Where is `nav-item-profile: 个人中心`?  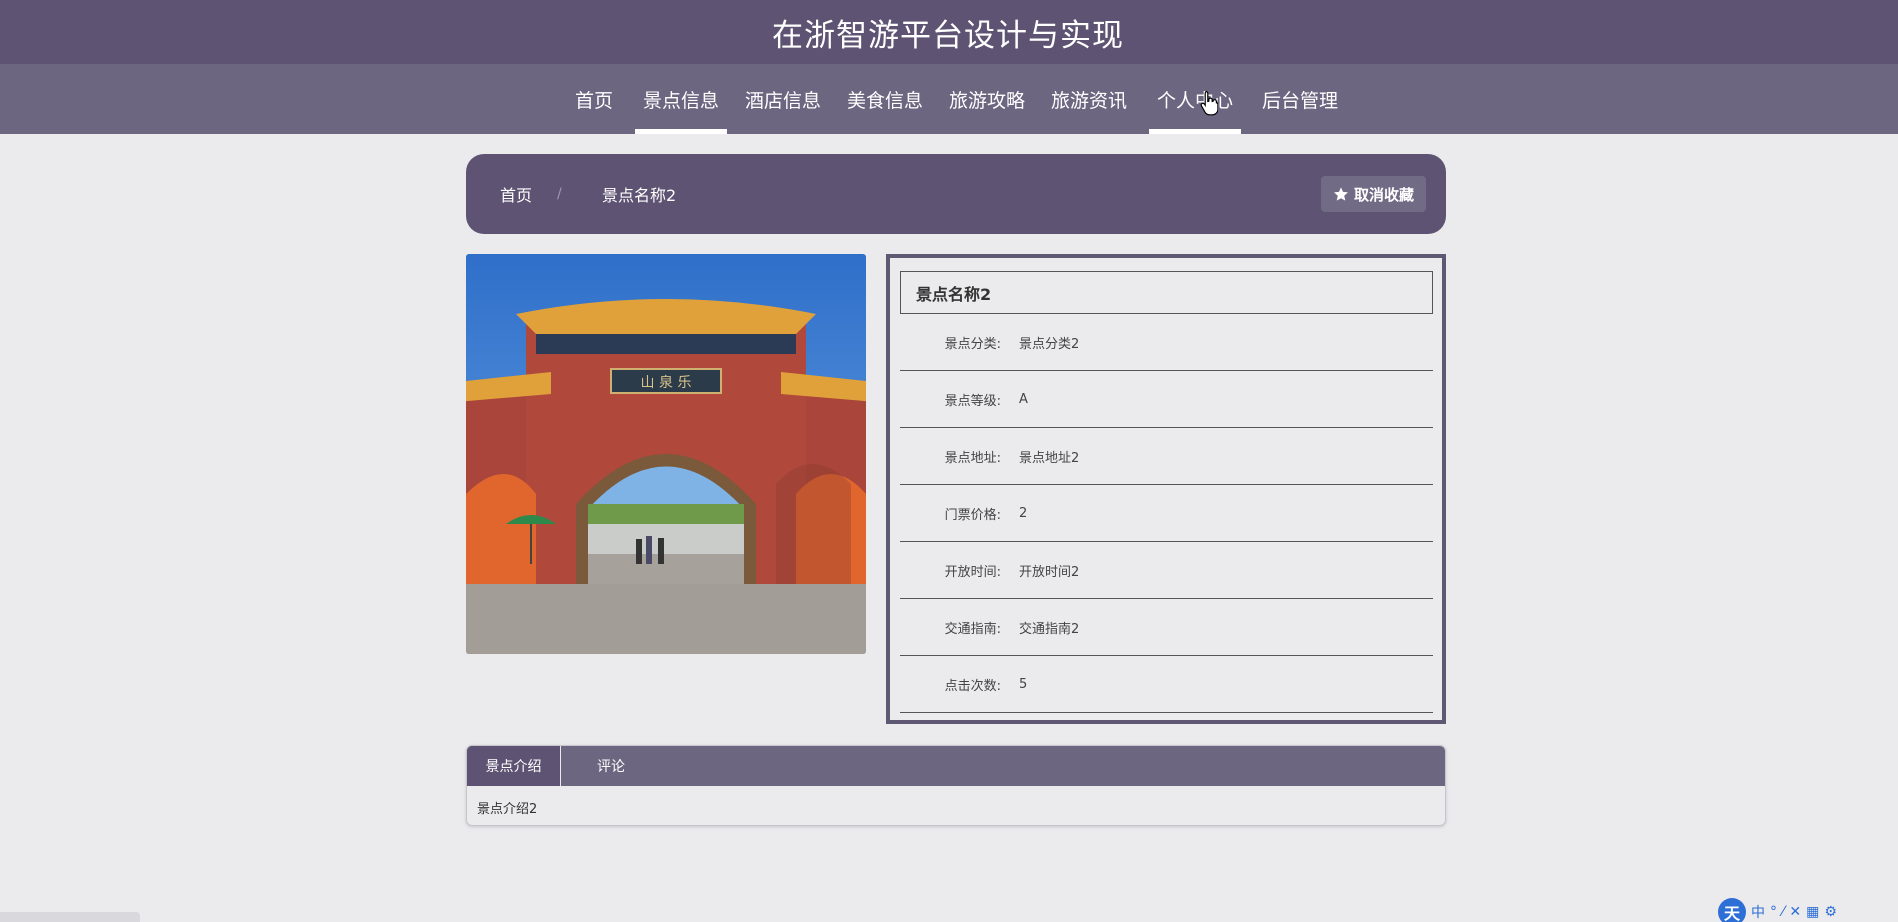
nav-item-profile: 个人中心 is located at coordinates (1195, 99).